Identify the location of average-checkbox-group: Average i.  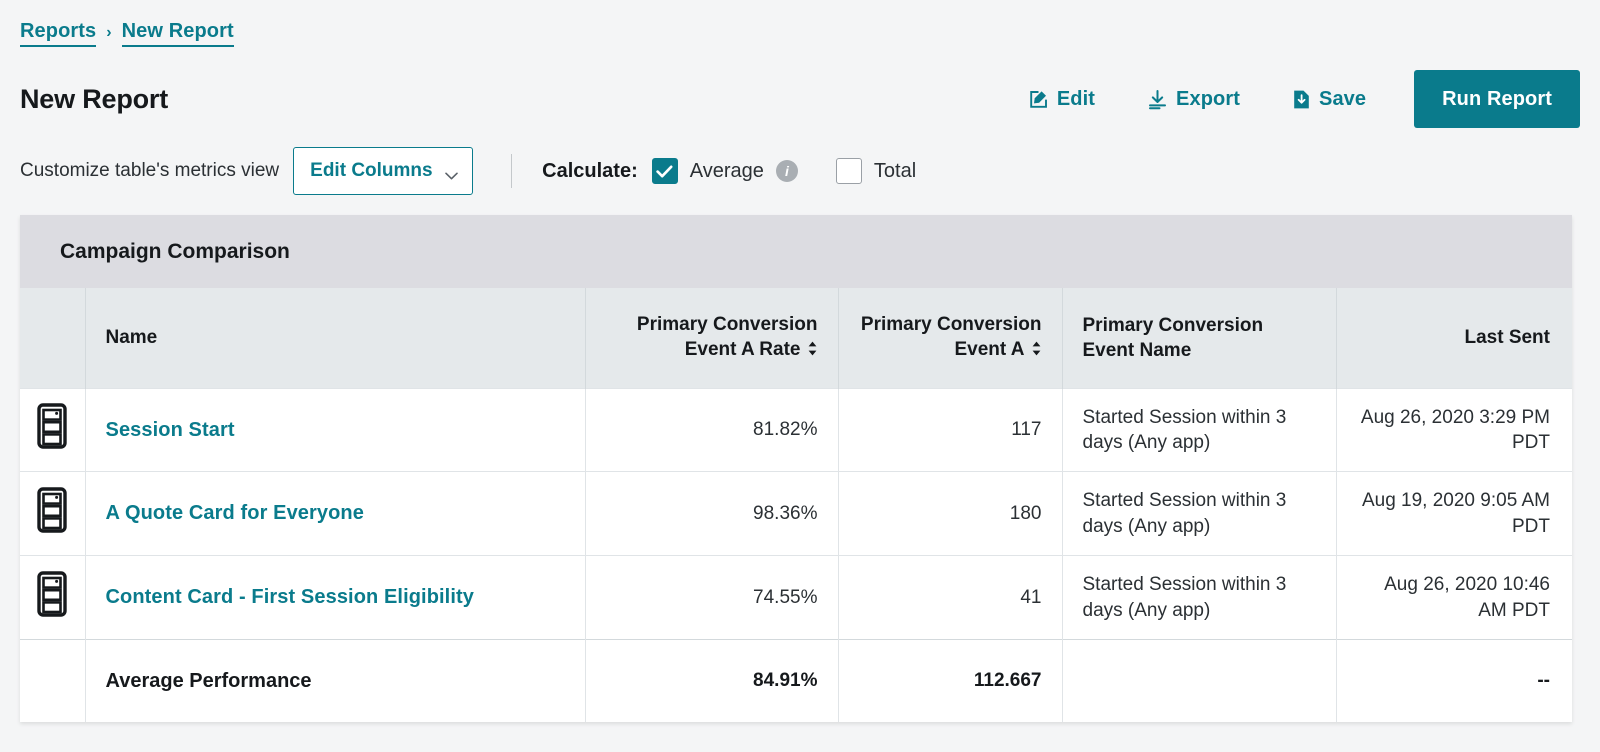
(724, 171).